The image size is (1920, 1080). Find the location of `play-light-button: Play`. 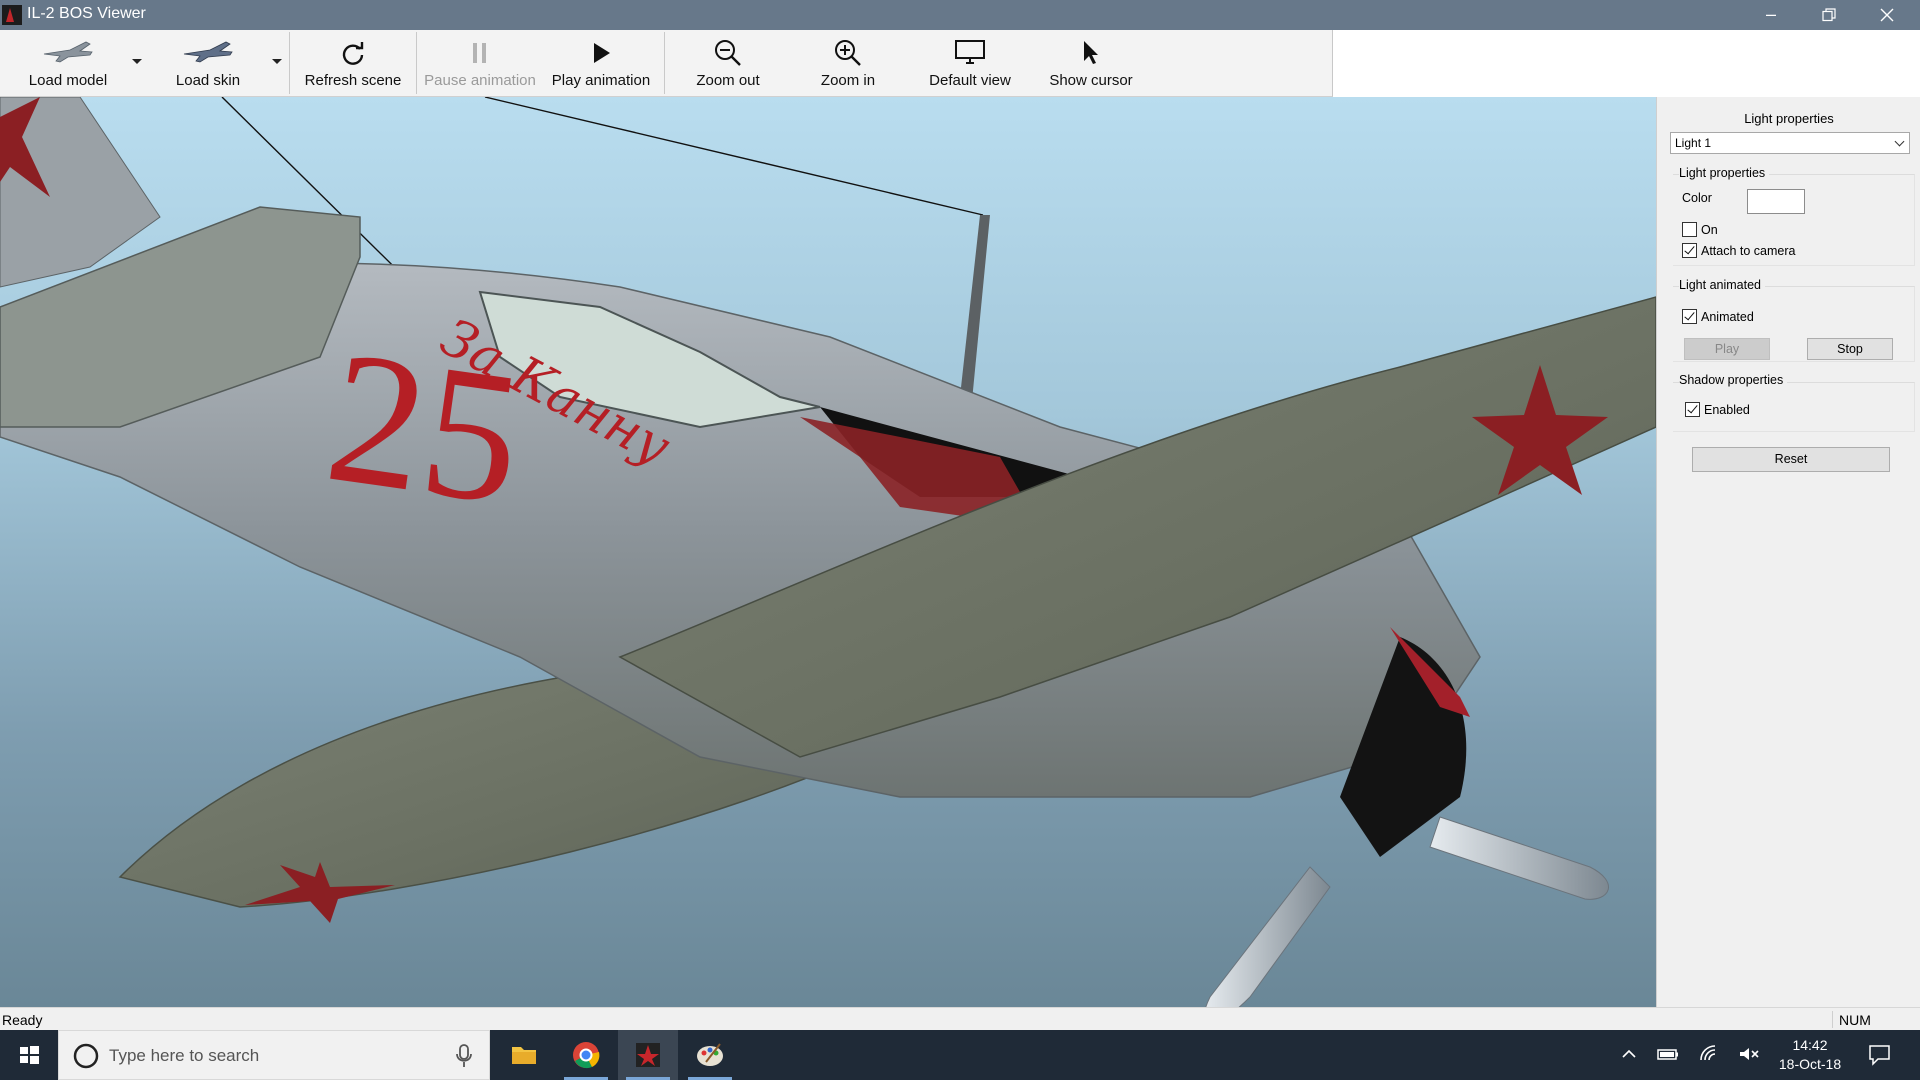

play-light-button: Play is located at coordinates (1727, 349).